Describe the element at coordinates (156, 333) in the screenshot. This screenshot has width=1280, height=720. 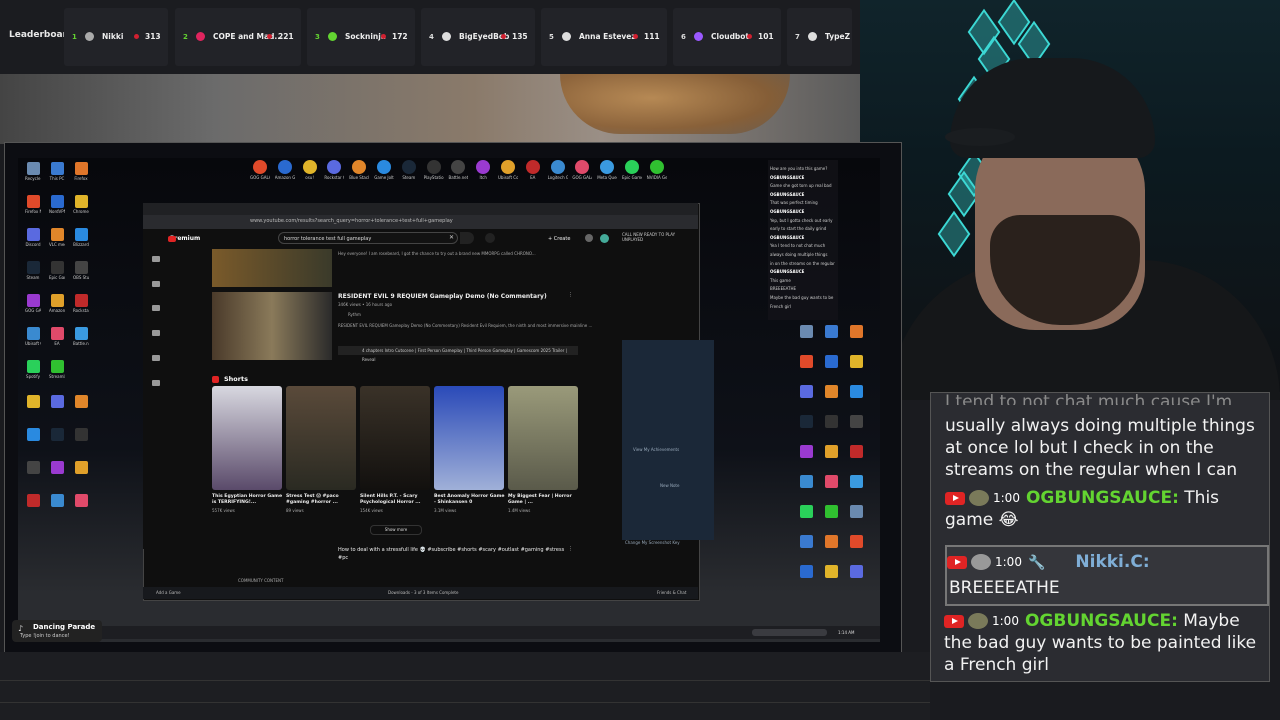
I see `you-icon` at that location.